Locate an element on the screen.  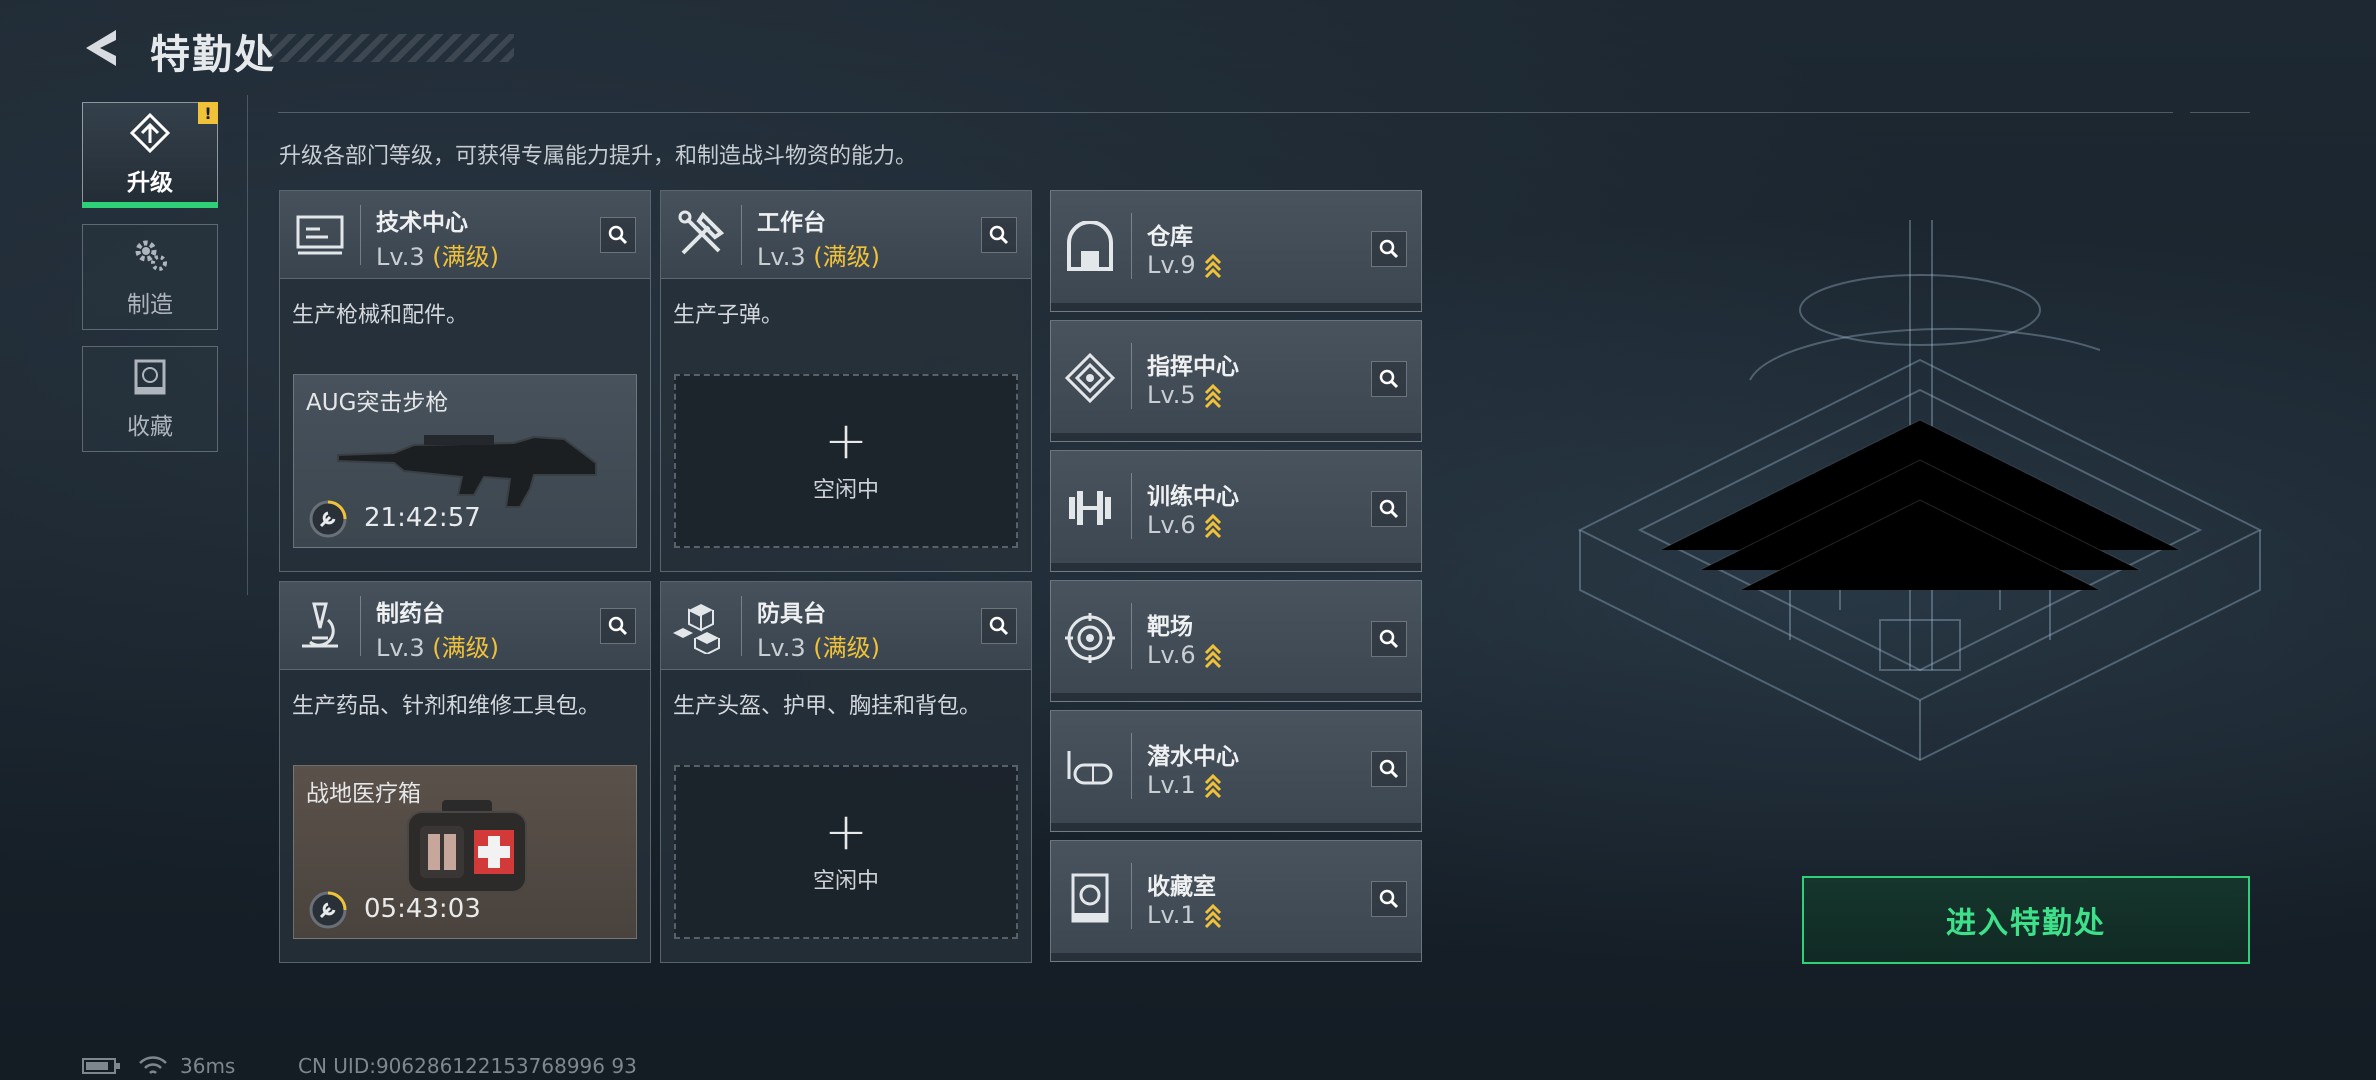
facility-name: 收藏室 is located at coordinates (1181, 887).